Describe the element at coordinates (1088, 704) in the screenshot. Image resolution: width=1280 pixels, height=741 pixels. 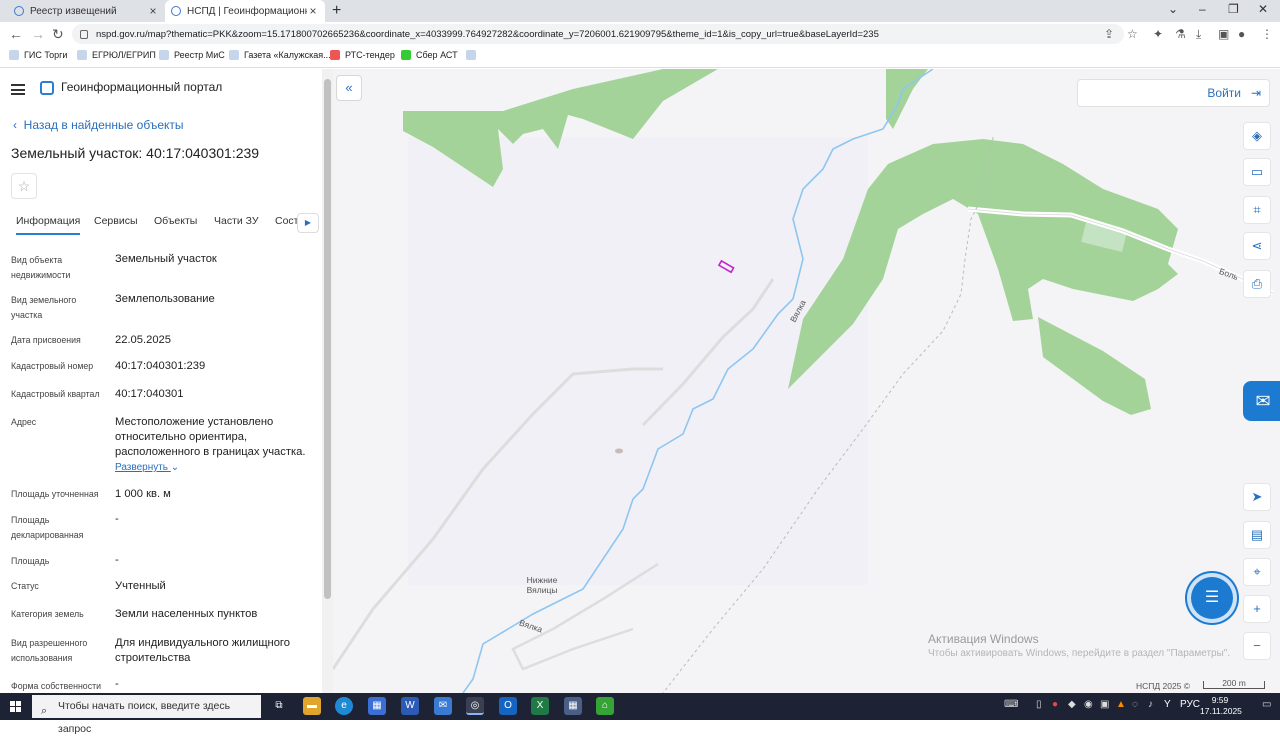
I see `tray-app-icon: ◉` at that location.